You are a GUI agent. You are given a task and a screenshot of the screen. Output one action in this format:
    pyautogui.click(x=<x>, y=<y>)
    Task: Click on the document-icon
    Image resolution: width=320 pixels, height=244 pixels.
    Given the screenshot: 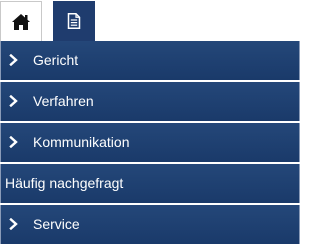 What is the action you would take?
    pyautogui.click(x=74, y=21)
    